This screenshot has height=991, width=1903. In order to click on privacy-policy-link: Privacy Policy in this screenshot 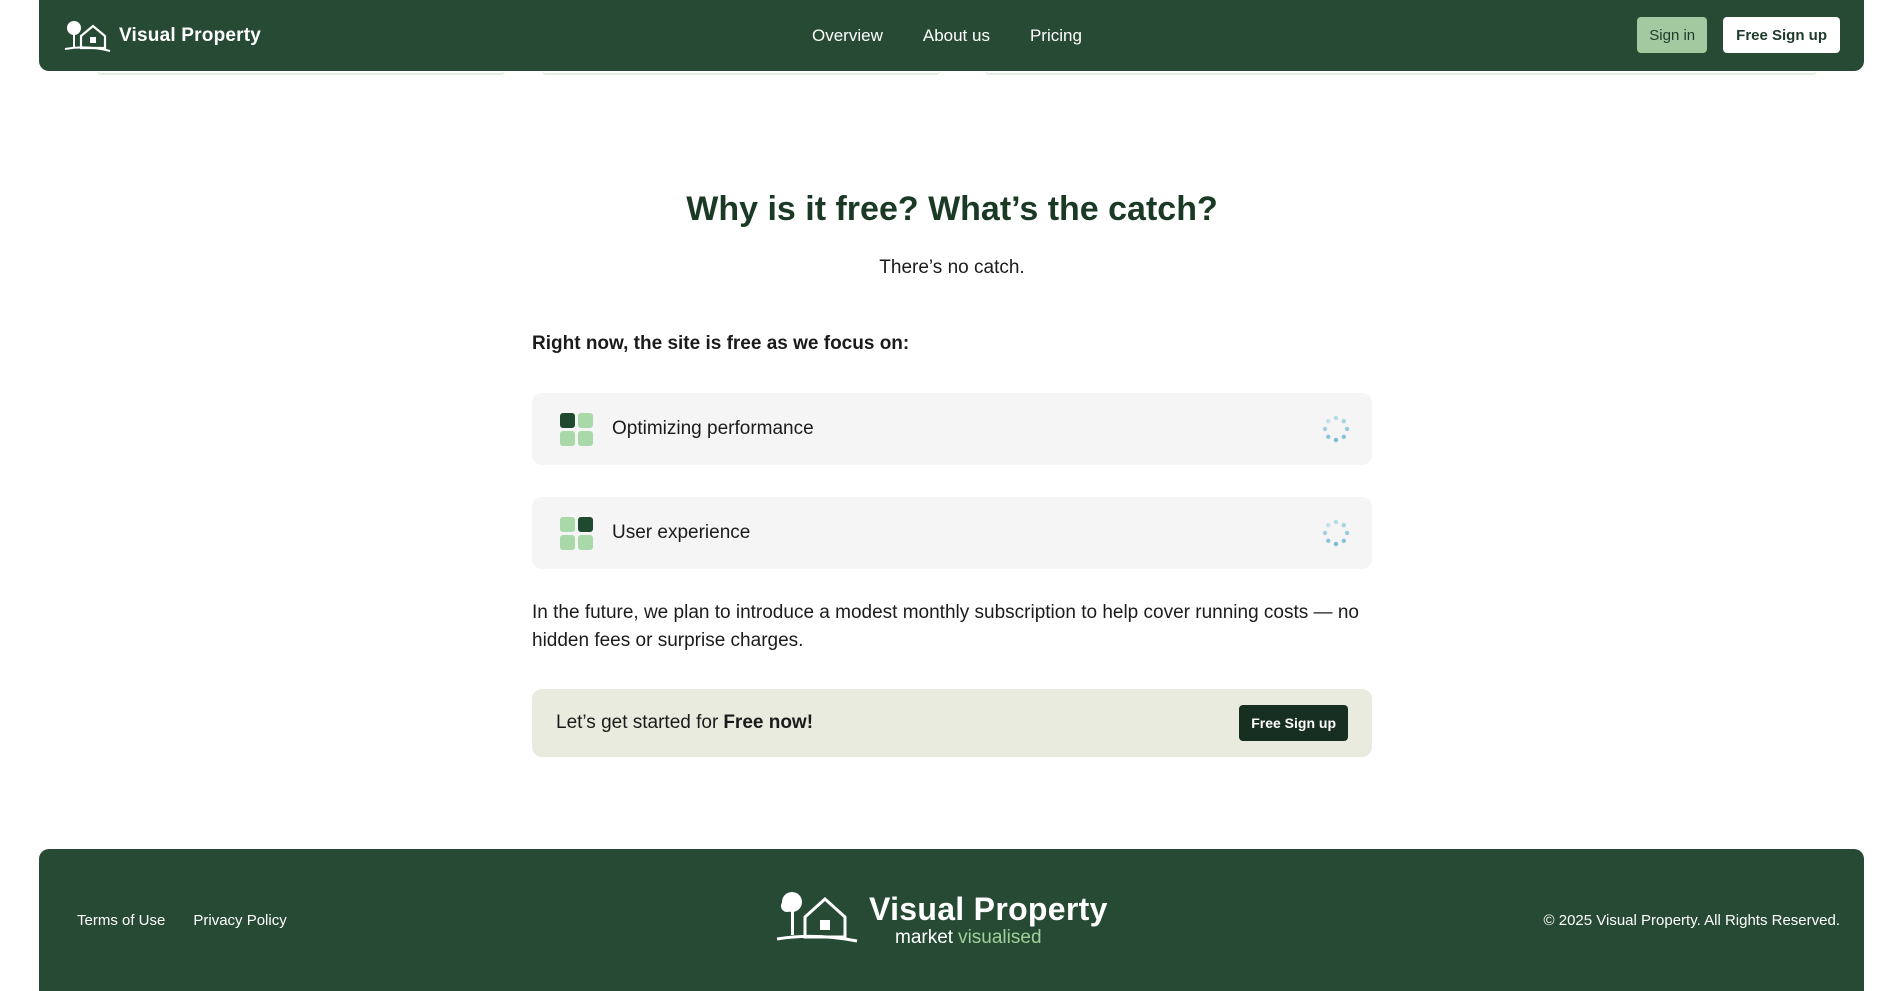, I will do `click(239, 920)`.